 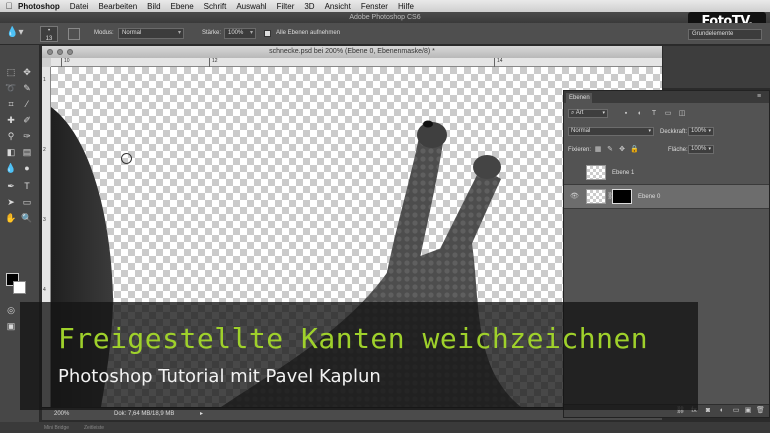 What do you see at coordinates (219, 376) in the screenshot?
I see `tutorial-subline: Photoshop Tutorial mit Pavel Kaplun` at bounding box center [219, 376].